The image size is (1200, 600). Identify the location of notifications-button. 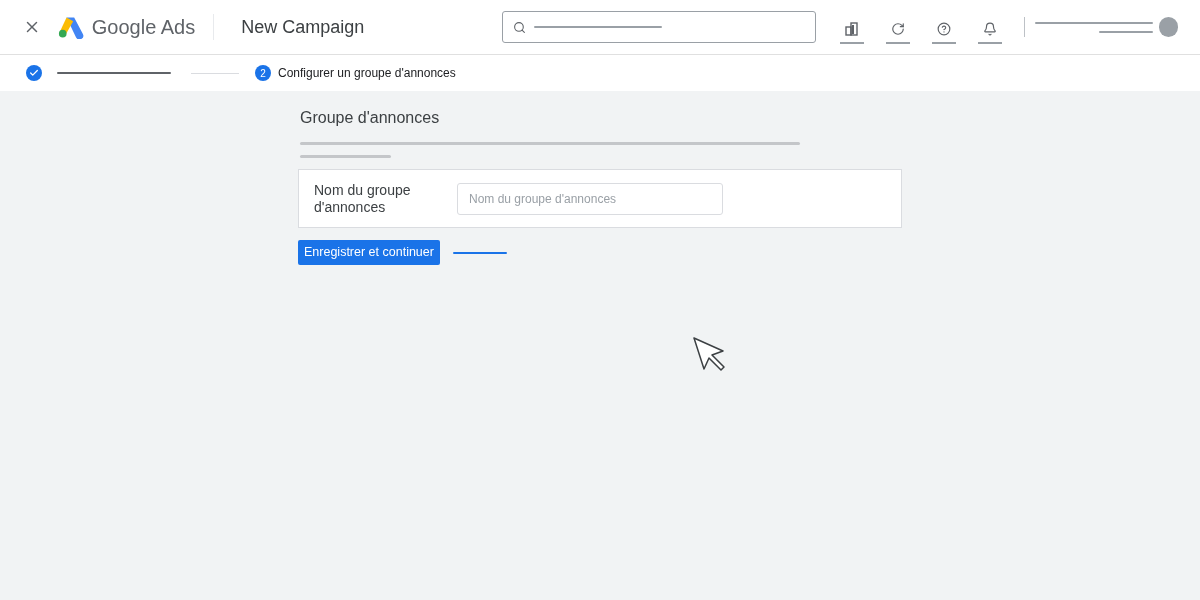
(989, 33).